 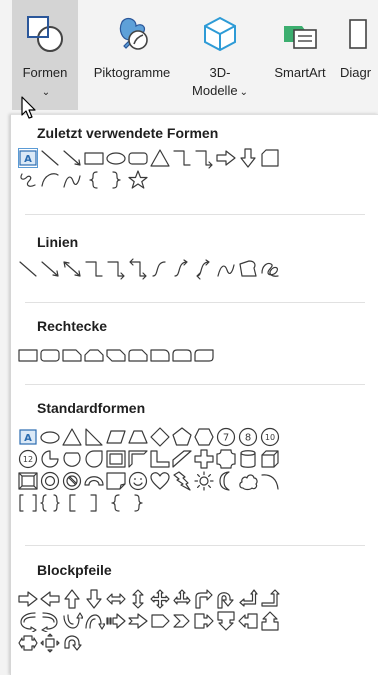 What do you see at coordinates (138, 269) in the screenshot?
I see `shape-elbow-double-arrow-icon` at bounding box center [138, 269].